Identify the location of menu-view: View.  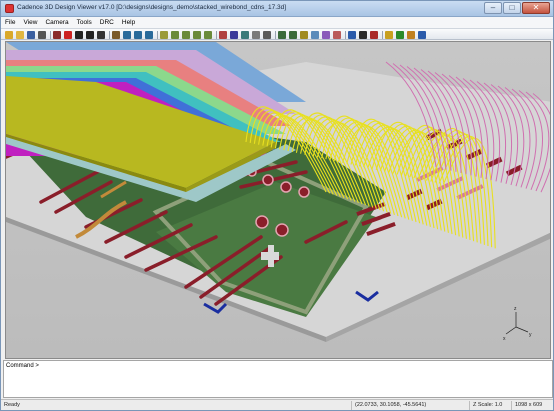
(30, 22).